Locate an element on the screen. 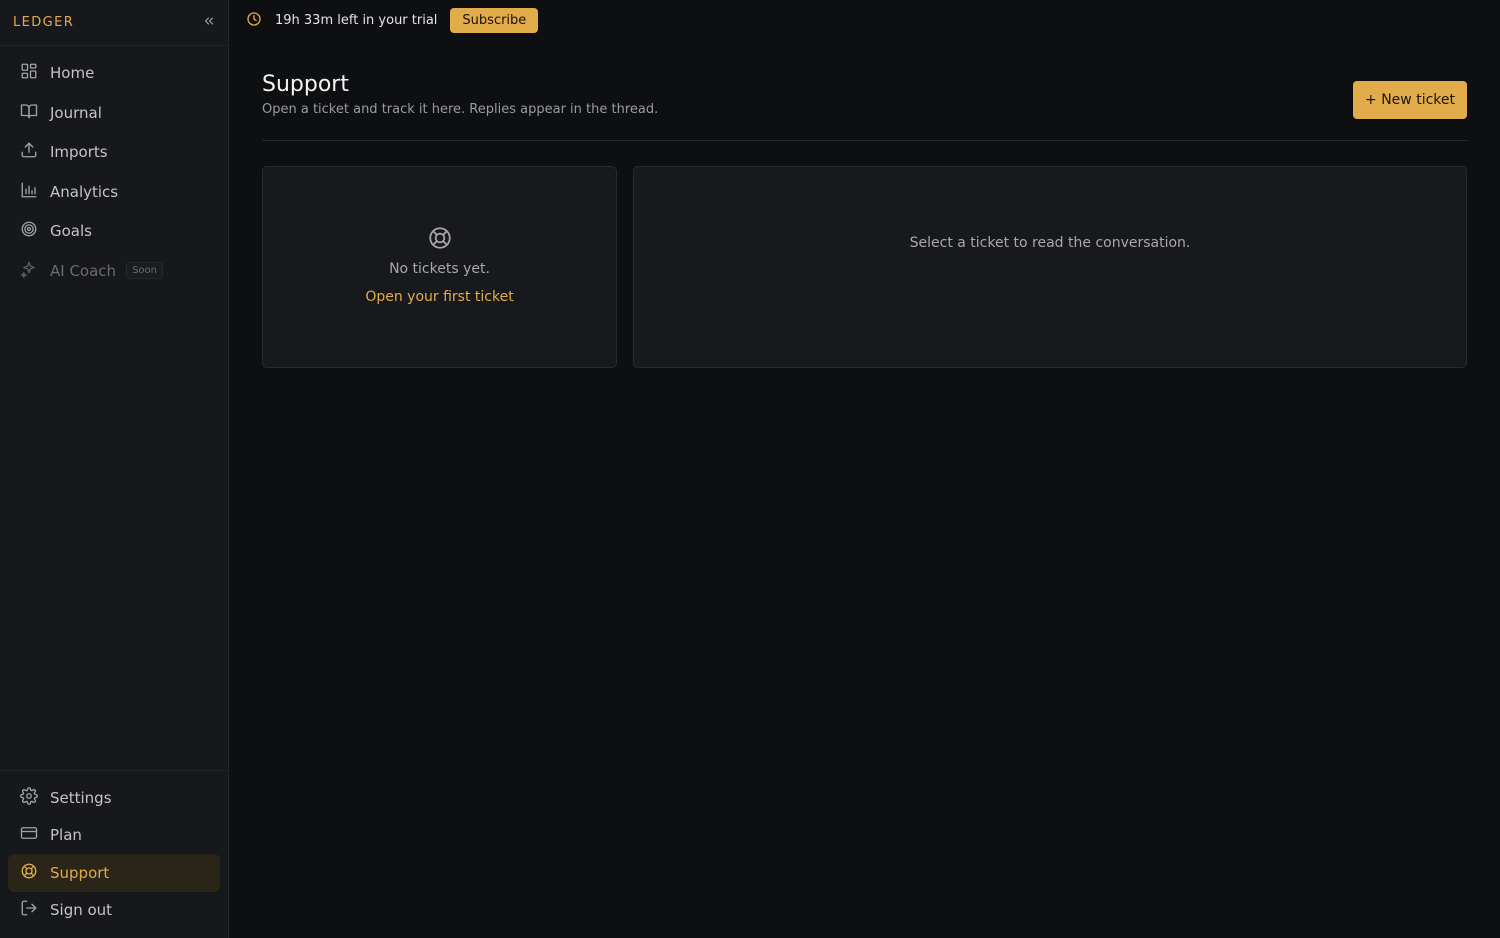  sidebar-item-ai-coach: AI Coach Soon is located at coordinates (114, 271).